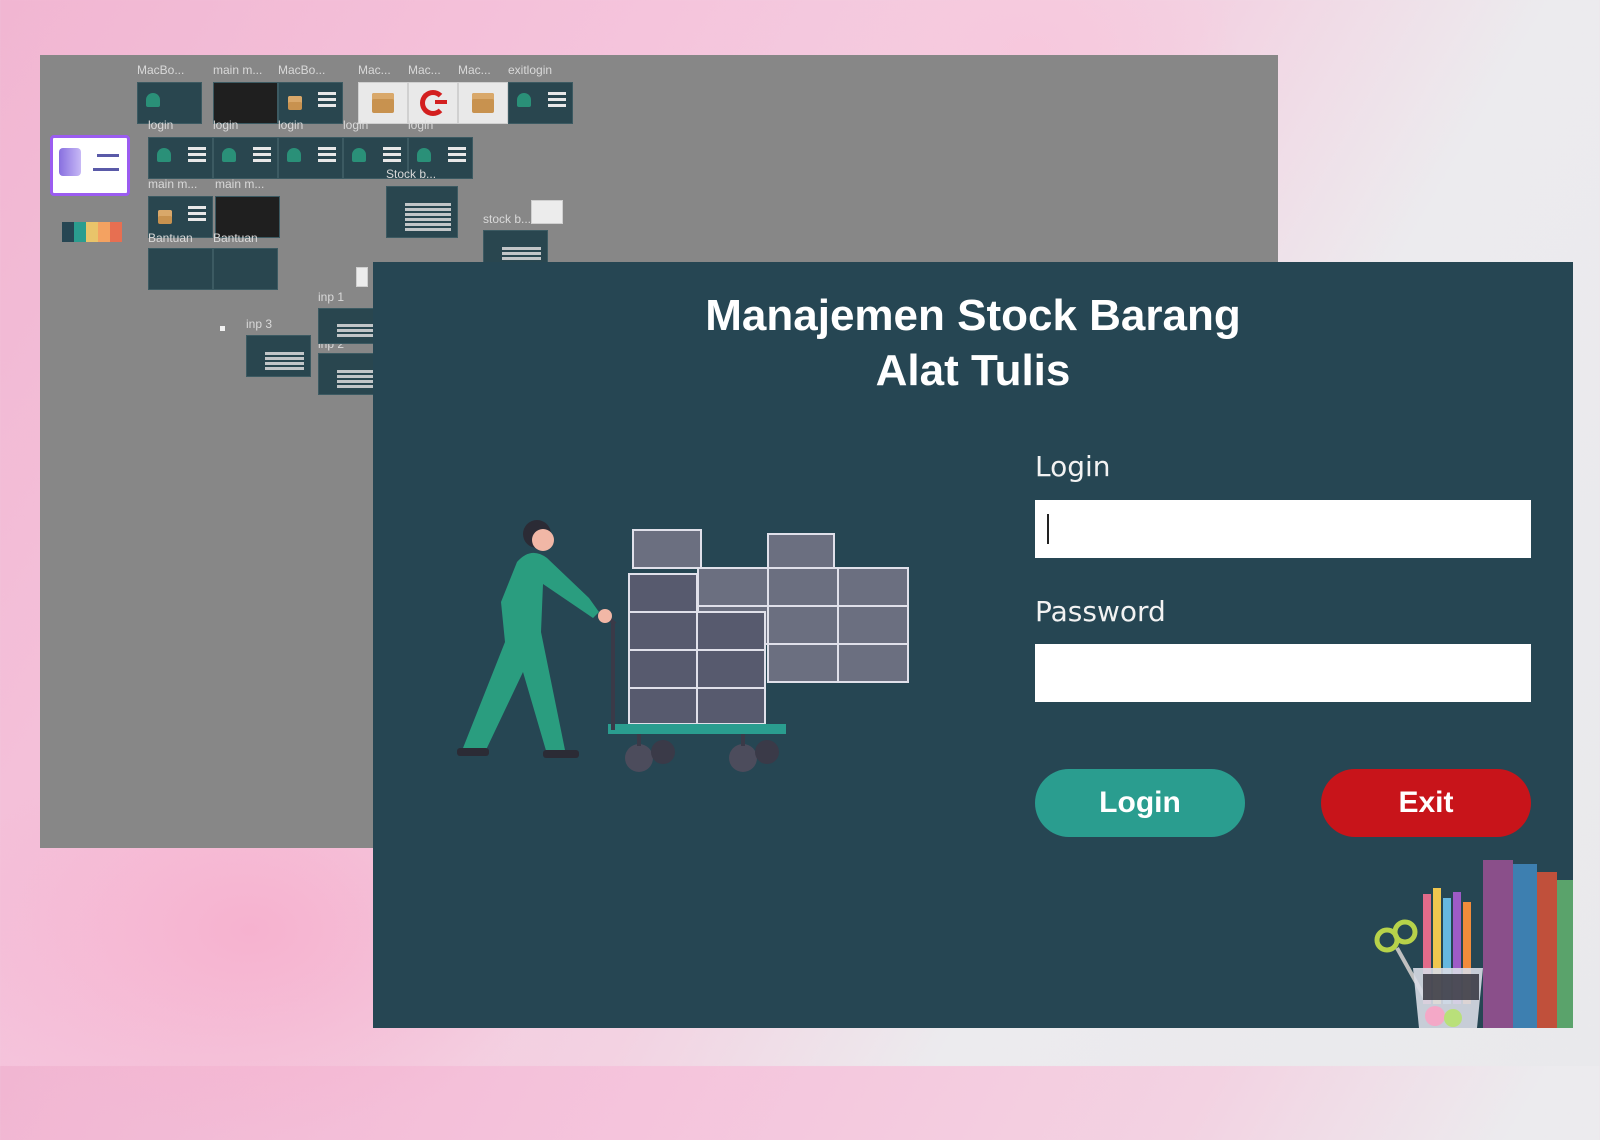 This screenshot has height=1140, width=1600. I want to click on password-input, so click(1283, 673).